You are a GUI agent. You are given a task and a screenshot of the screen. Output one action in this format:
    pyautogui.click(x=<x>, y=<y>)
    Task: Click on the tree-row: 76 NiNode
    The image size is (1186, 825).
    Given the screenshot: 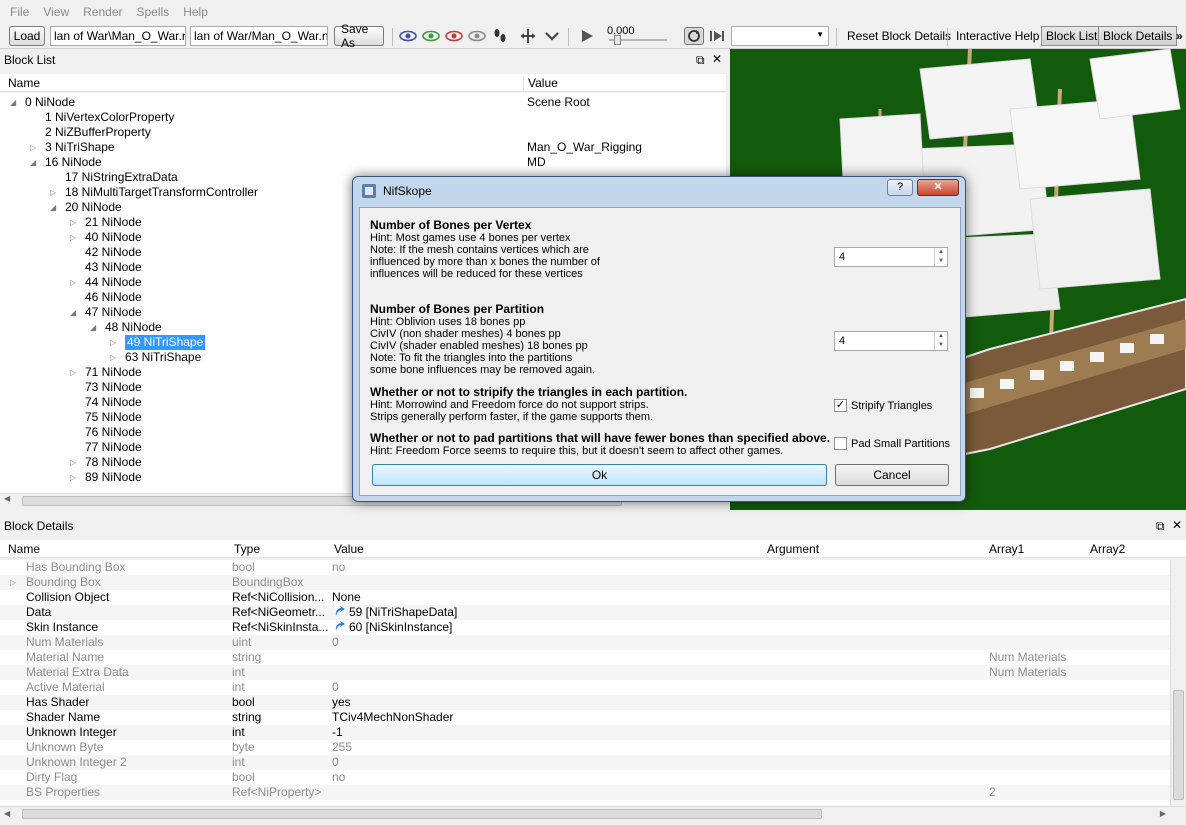 What is the action you would take?
    pyautogui.click(x=113, y=432)
    